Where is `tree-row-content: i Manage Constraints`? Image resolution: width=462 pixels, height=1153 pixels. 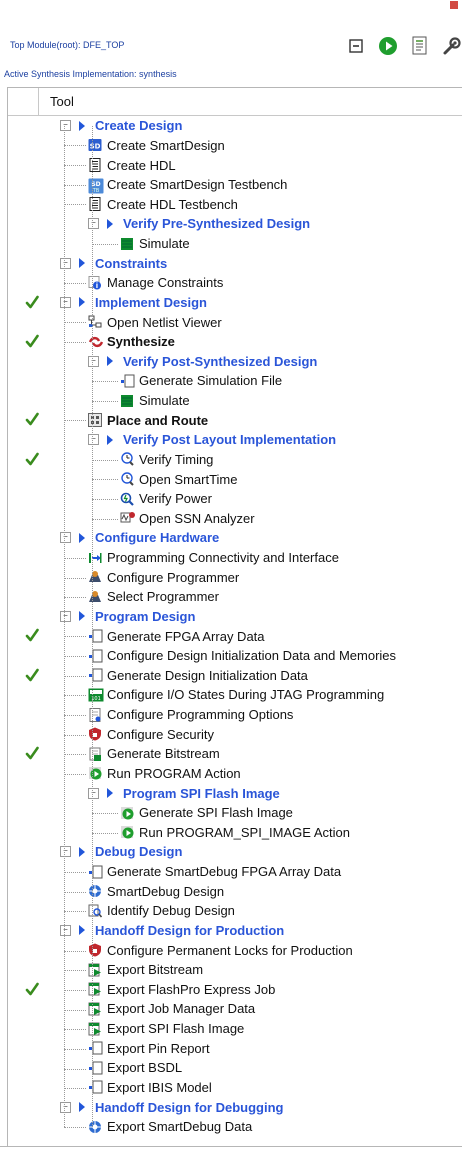
tree-row-content: i Manage Constraints is located at coordinates (155, 283).